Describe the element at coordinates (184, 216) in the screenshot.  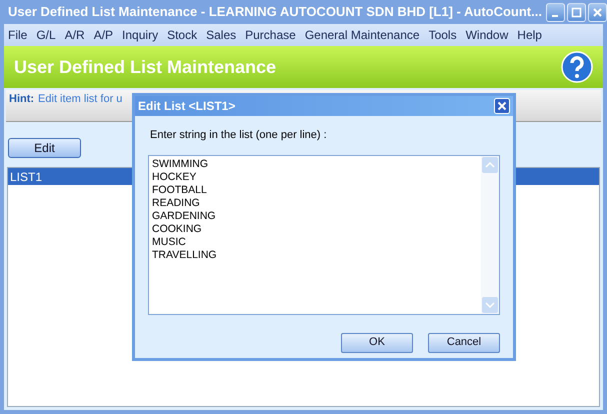
I see `list-line: GARDENING` at that location.